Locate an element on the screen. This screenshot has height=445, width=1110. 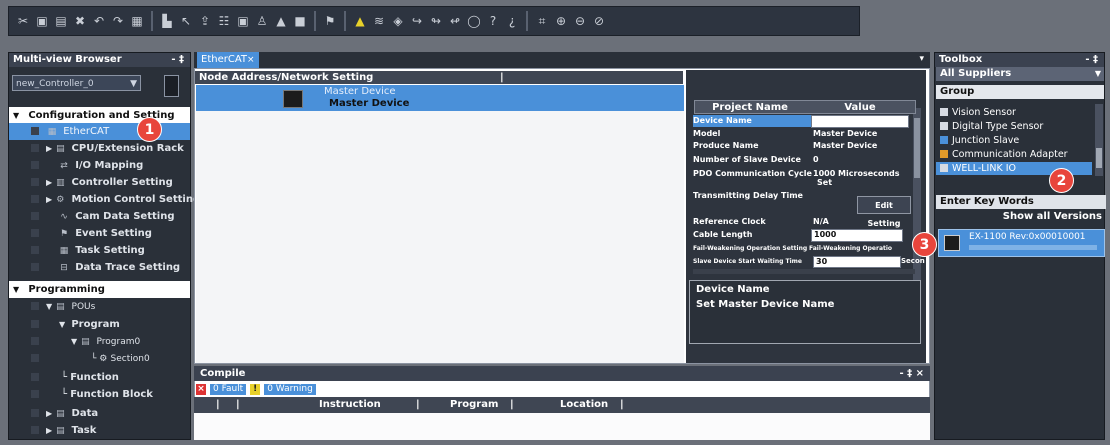
build-icon: ▙ is located at coordinates (167, 21).